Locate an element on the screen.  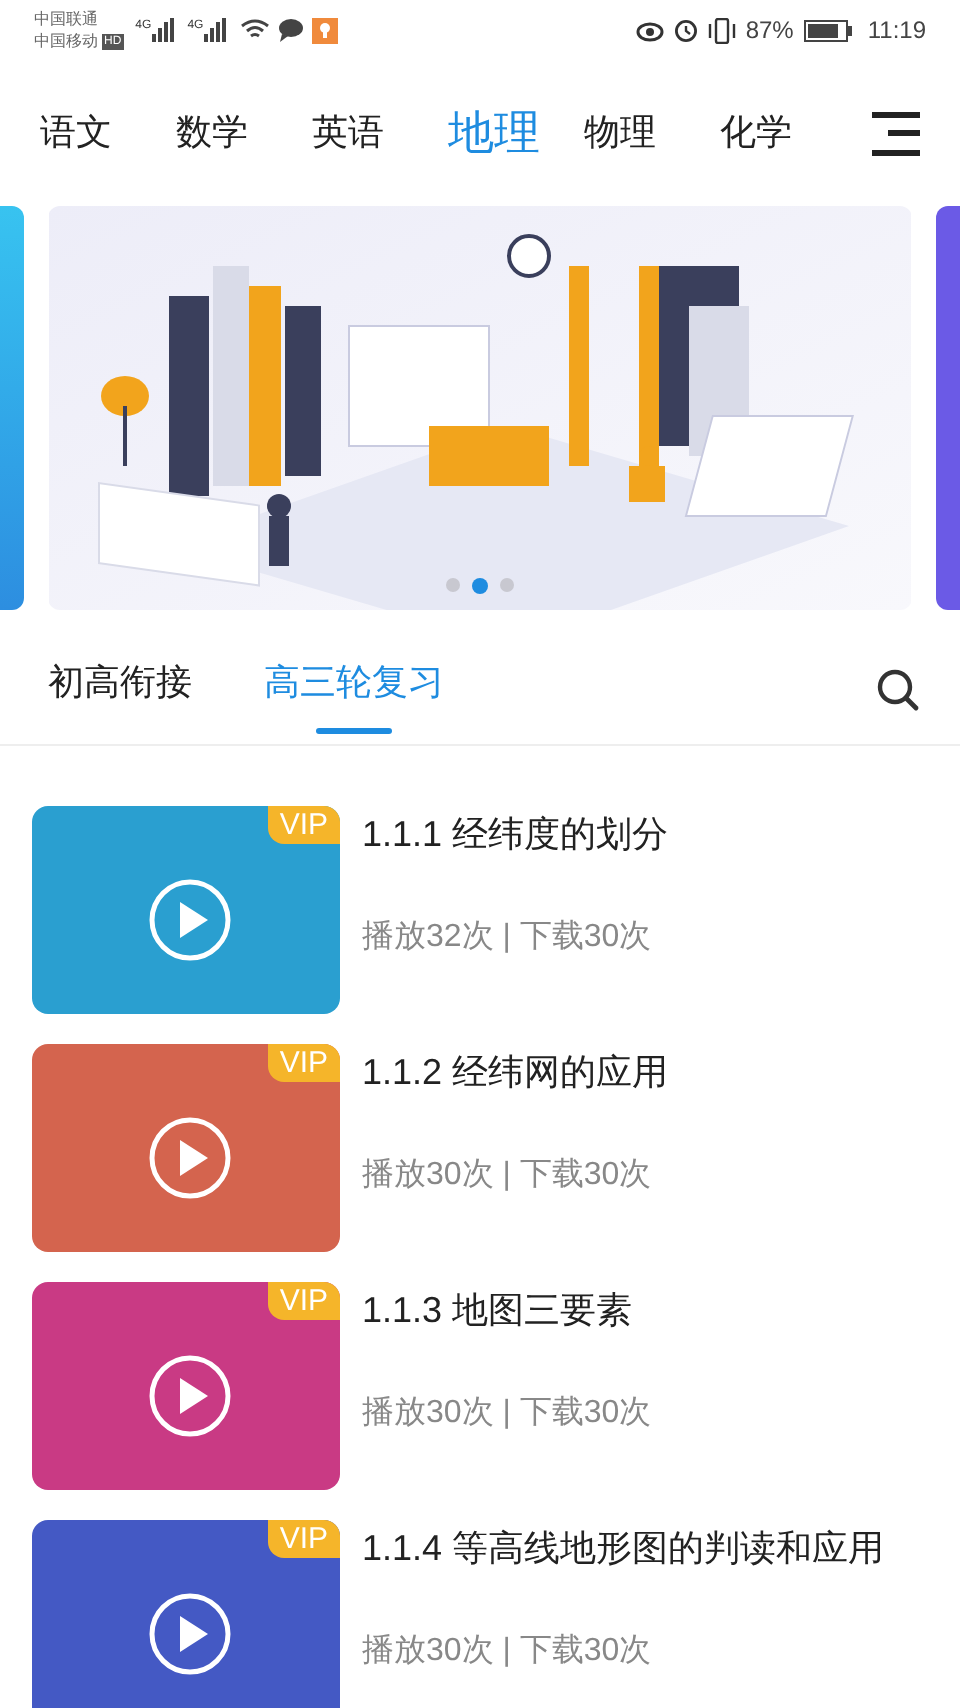
section-tab: 高三轮复习 is located at coordinates (354, 698).